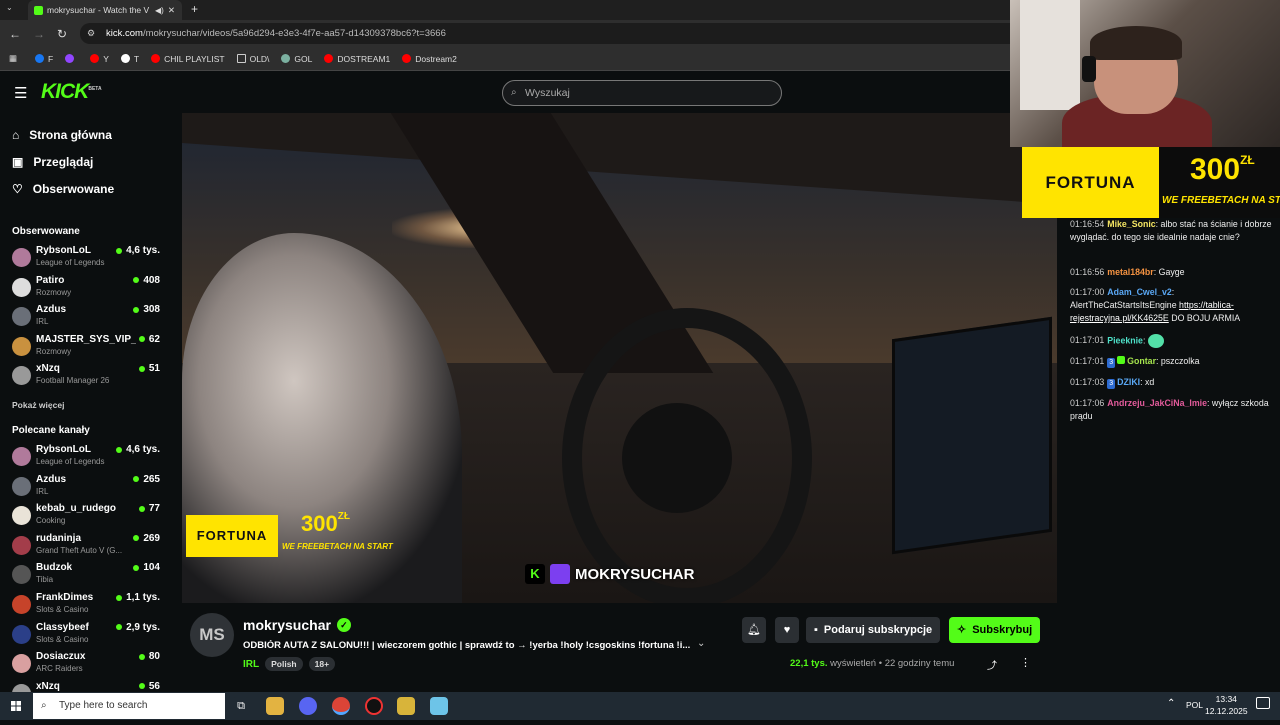 The image size is (1280, 725). What do you see at coordinates (129, 59) in the screenshot?
I see `bookmark-item: T` at bounding box center [129, 59].